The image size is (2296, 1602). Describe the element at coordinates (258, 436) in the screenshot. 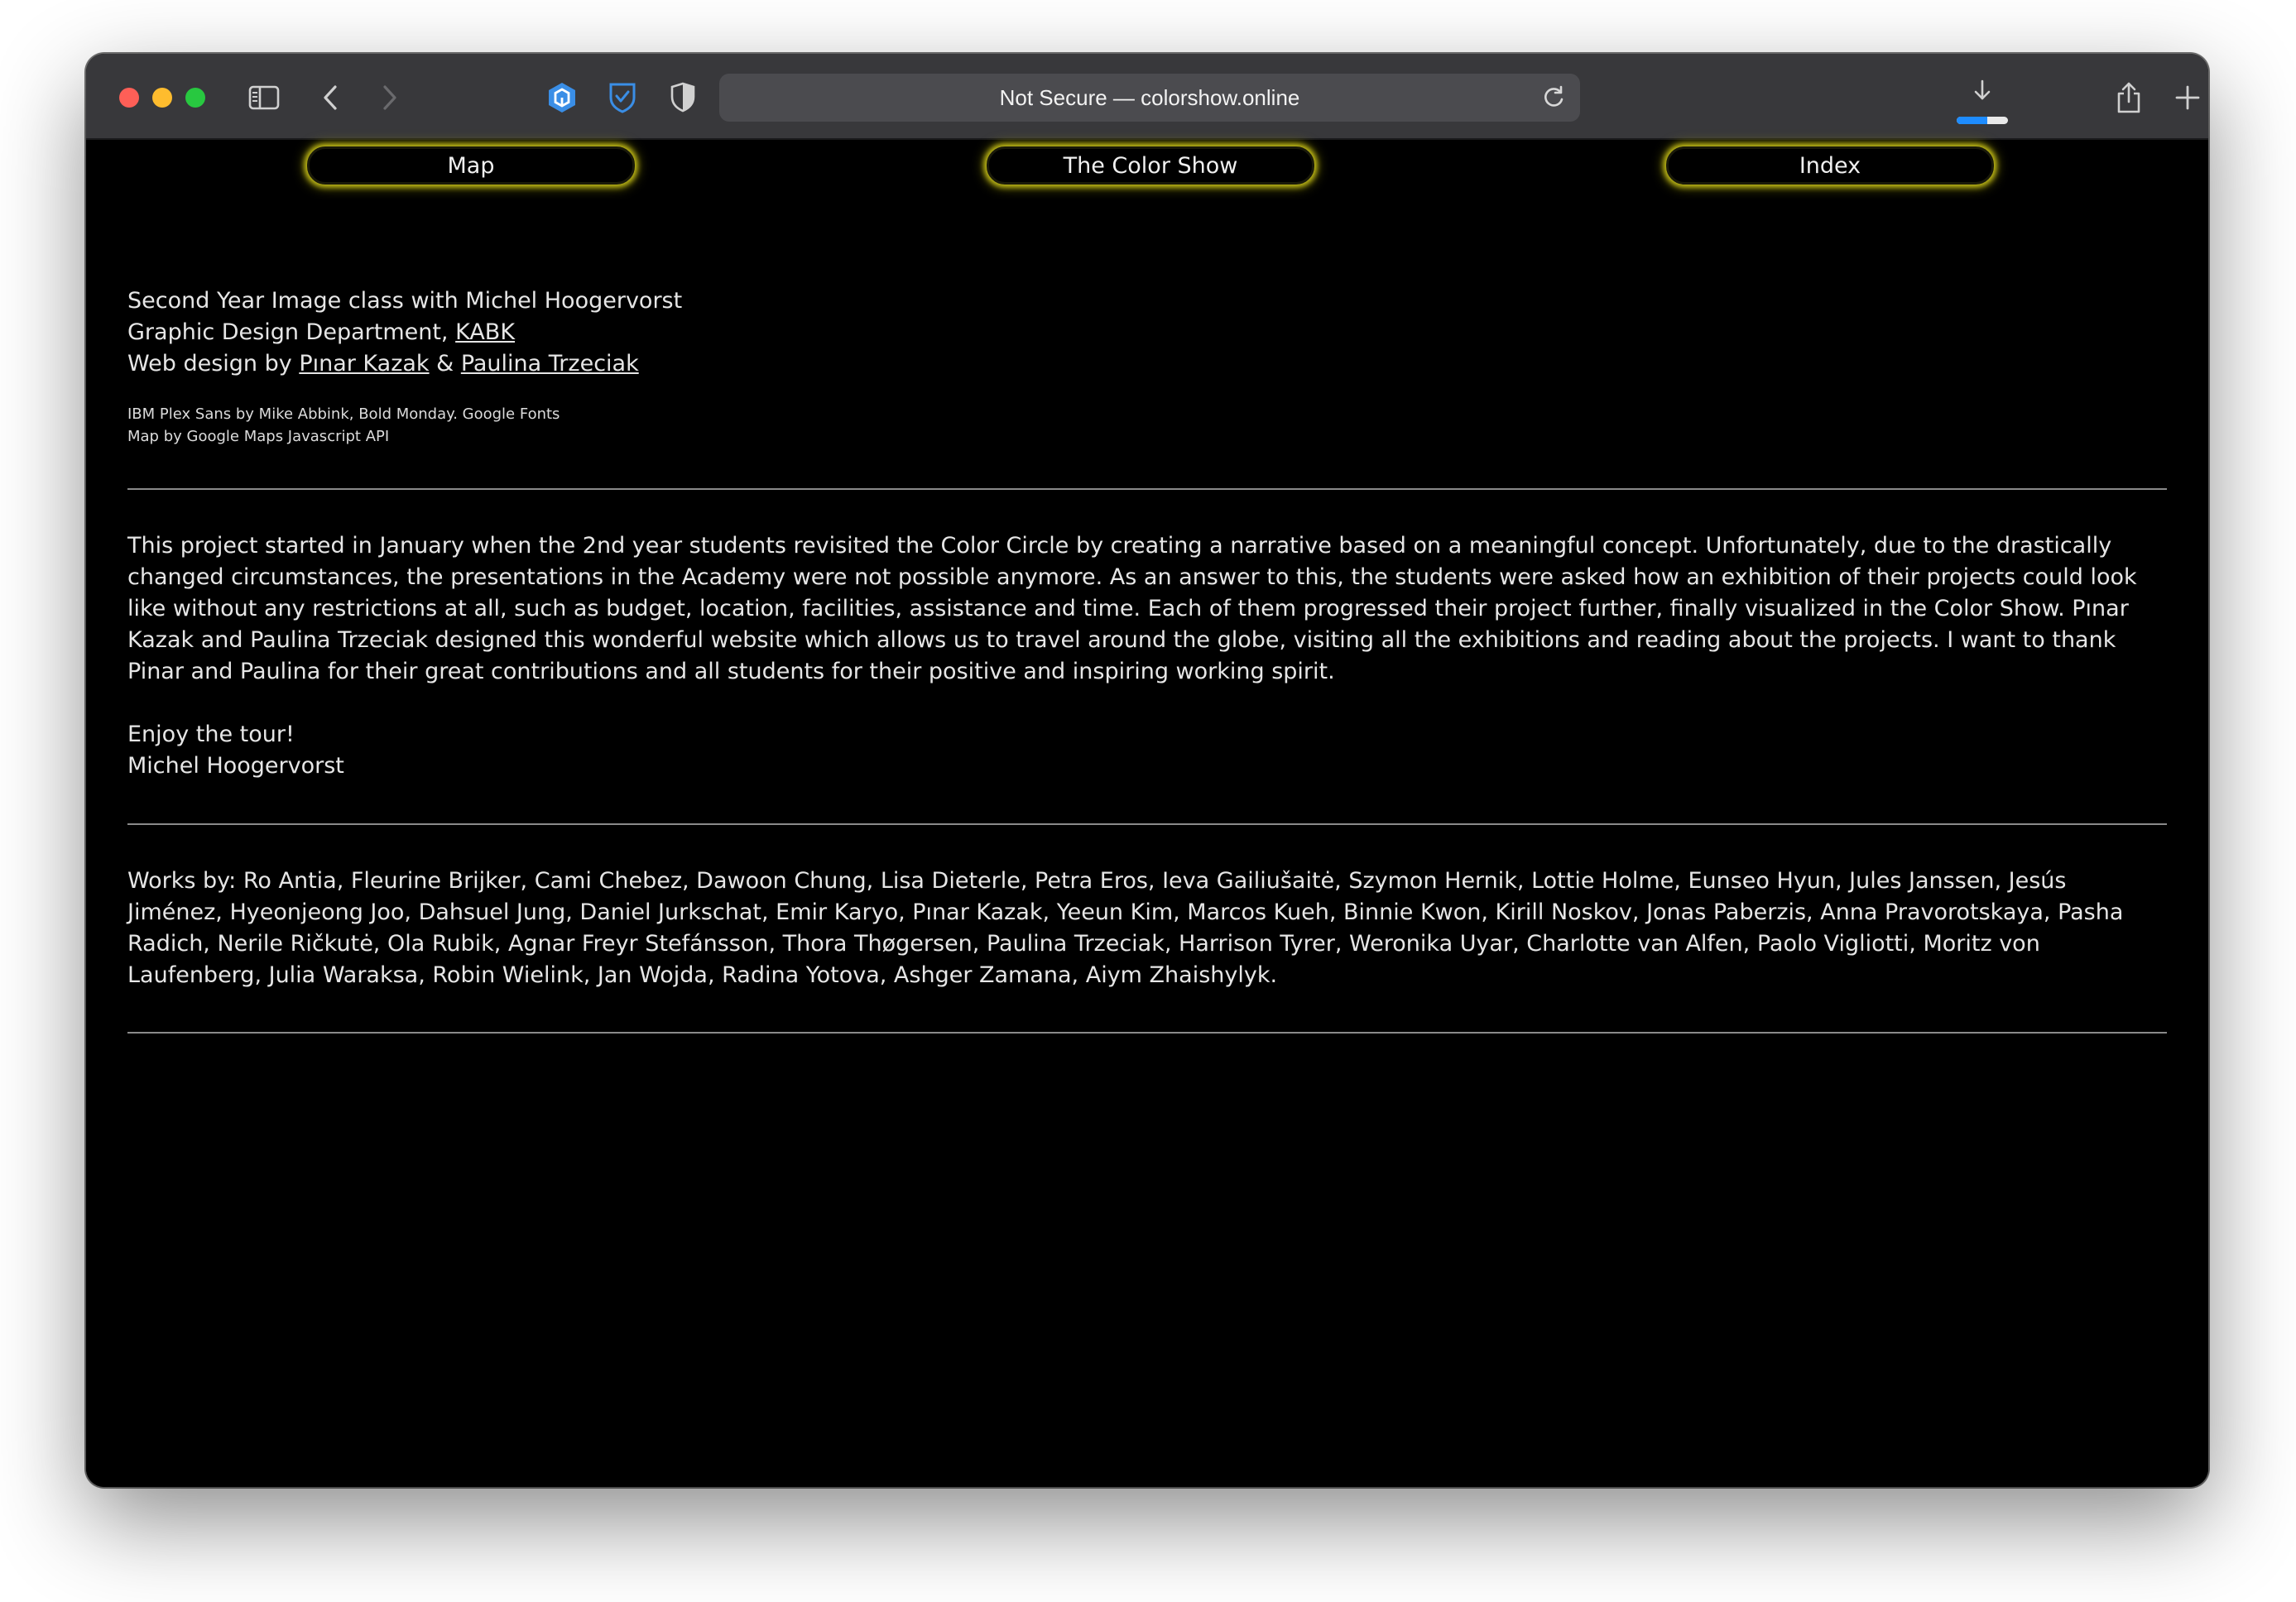

I see `map-credit: Map by Google Maps Javascript API` at that location.